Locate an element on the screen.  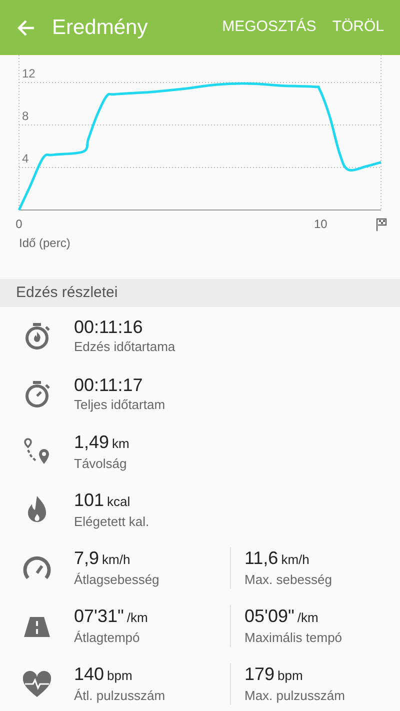
finish-flag-icon is located at coordinates (381, 224).